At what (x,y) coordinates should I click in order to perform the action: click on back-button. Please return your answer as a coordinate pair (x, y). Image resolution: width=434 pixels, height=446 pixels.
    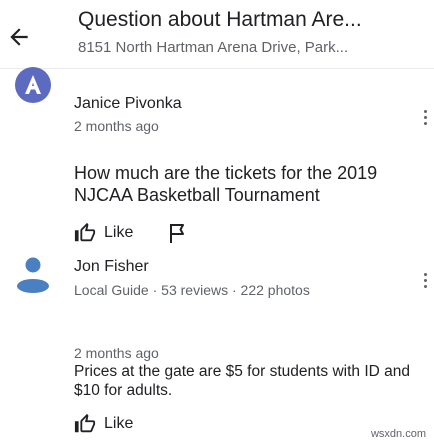
    Looking at the image, I should click on (19, 37).